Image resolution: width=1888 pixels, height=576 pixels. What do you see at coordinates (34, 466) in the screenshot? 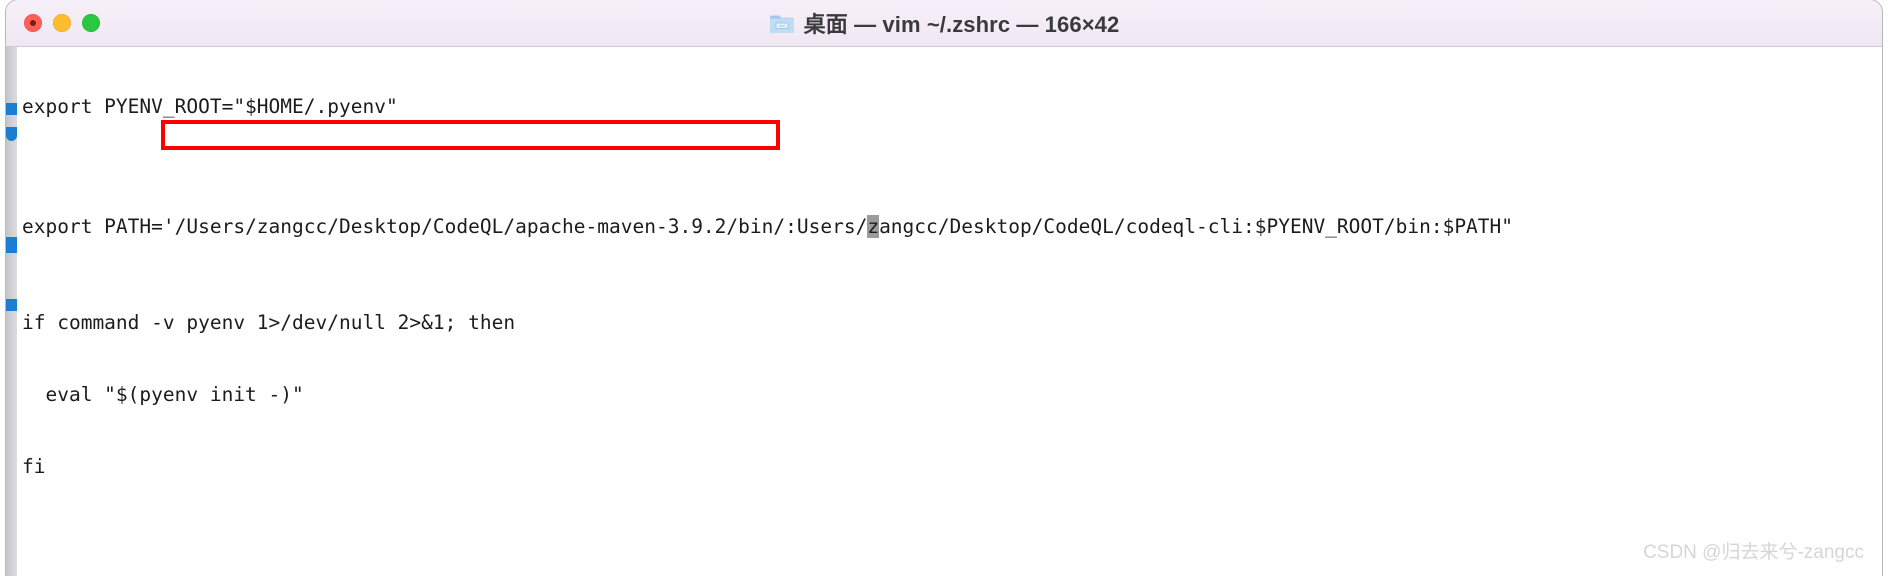
I see `code-line: fi` at bounding box center [34, 466].